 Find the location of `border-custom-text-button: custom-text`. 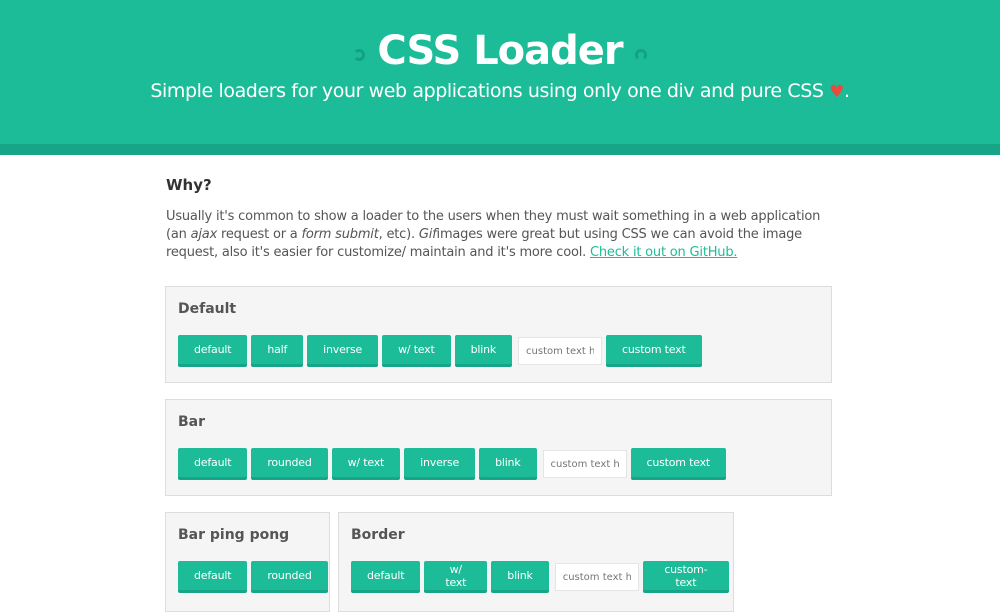

border-custom-text-button: custom-text is located at coordinates (685, 577).